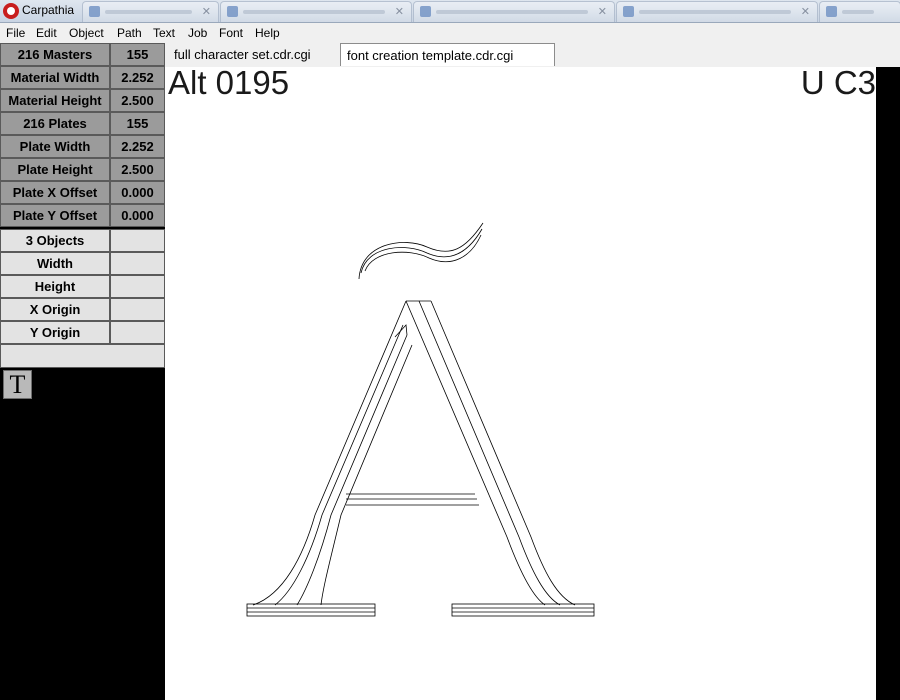 Image resolution: width=900 pixels, height=700 pixels. What do you see at coordinates (421, 251) in the screenshot?
I see `tilde-path` at bounding box center [421, 251].